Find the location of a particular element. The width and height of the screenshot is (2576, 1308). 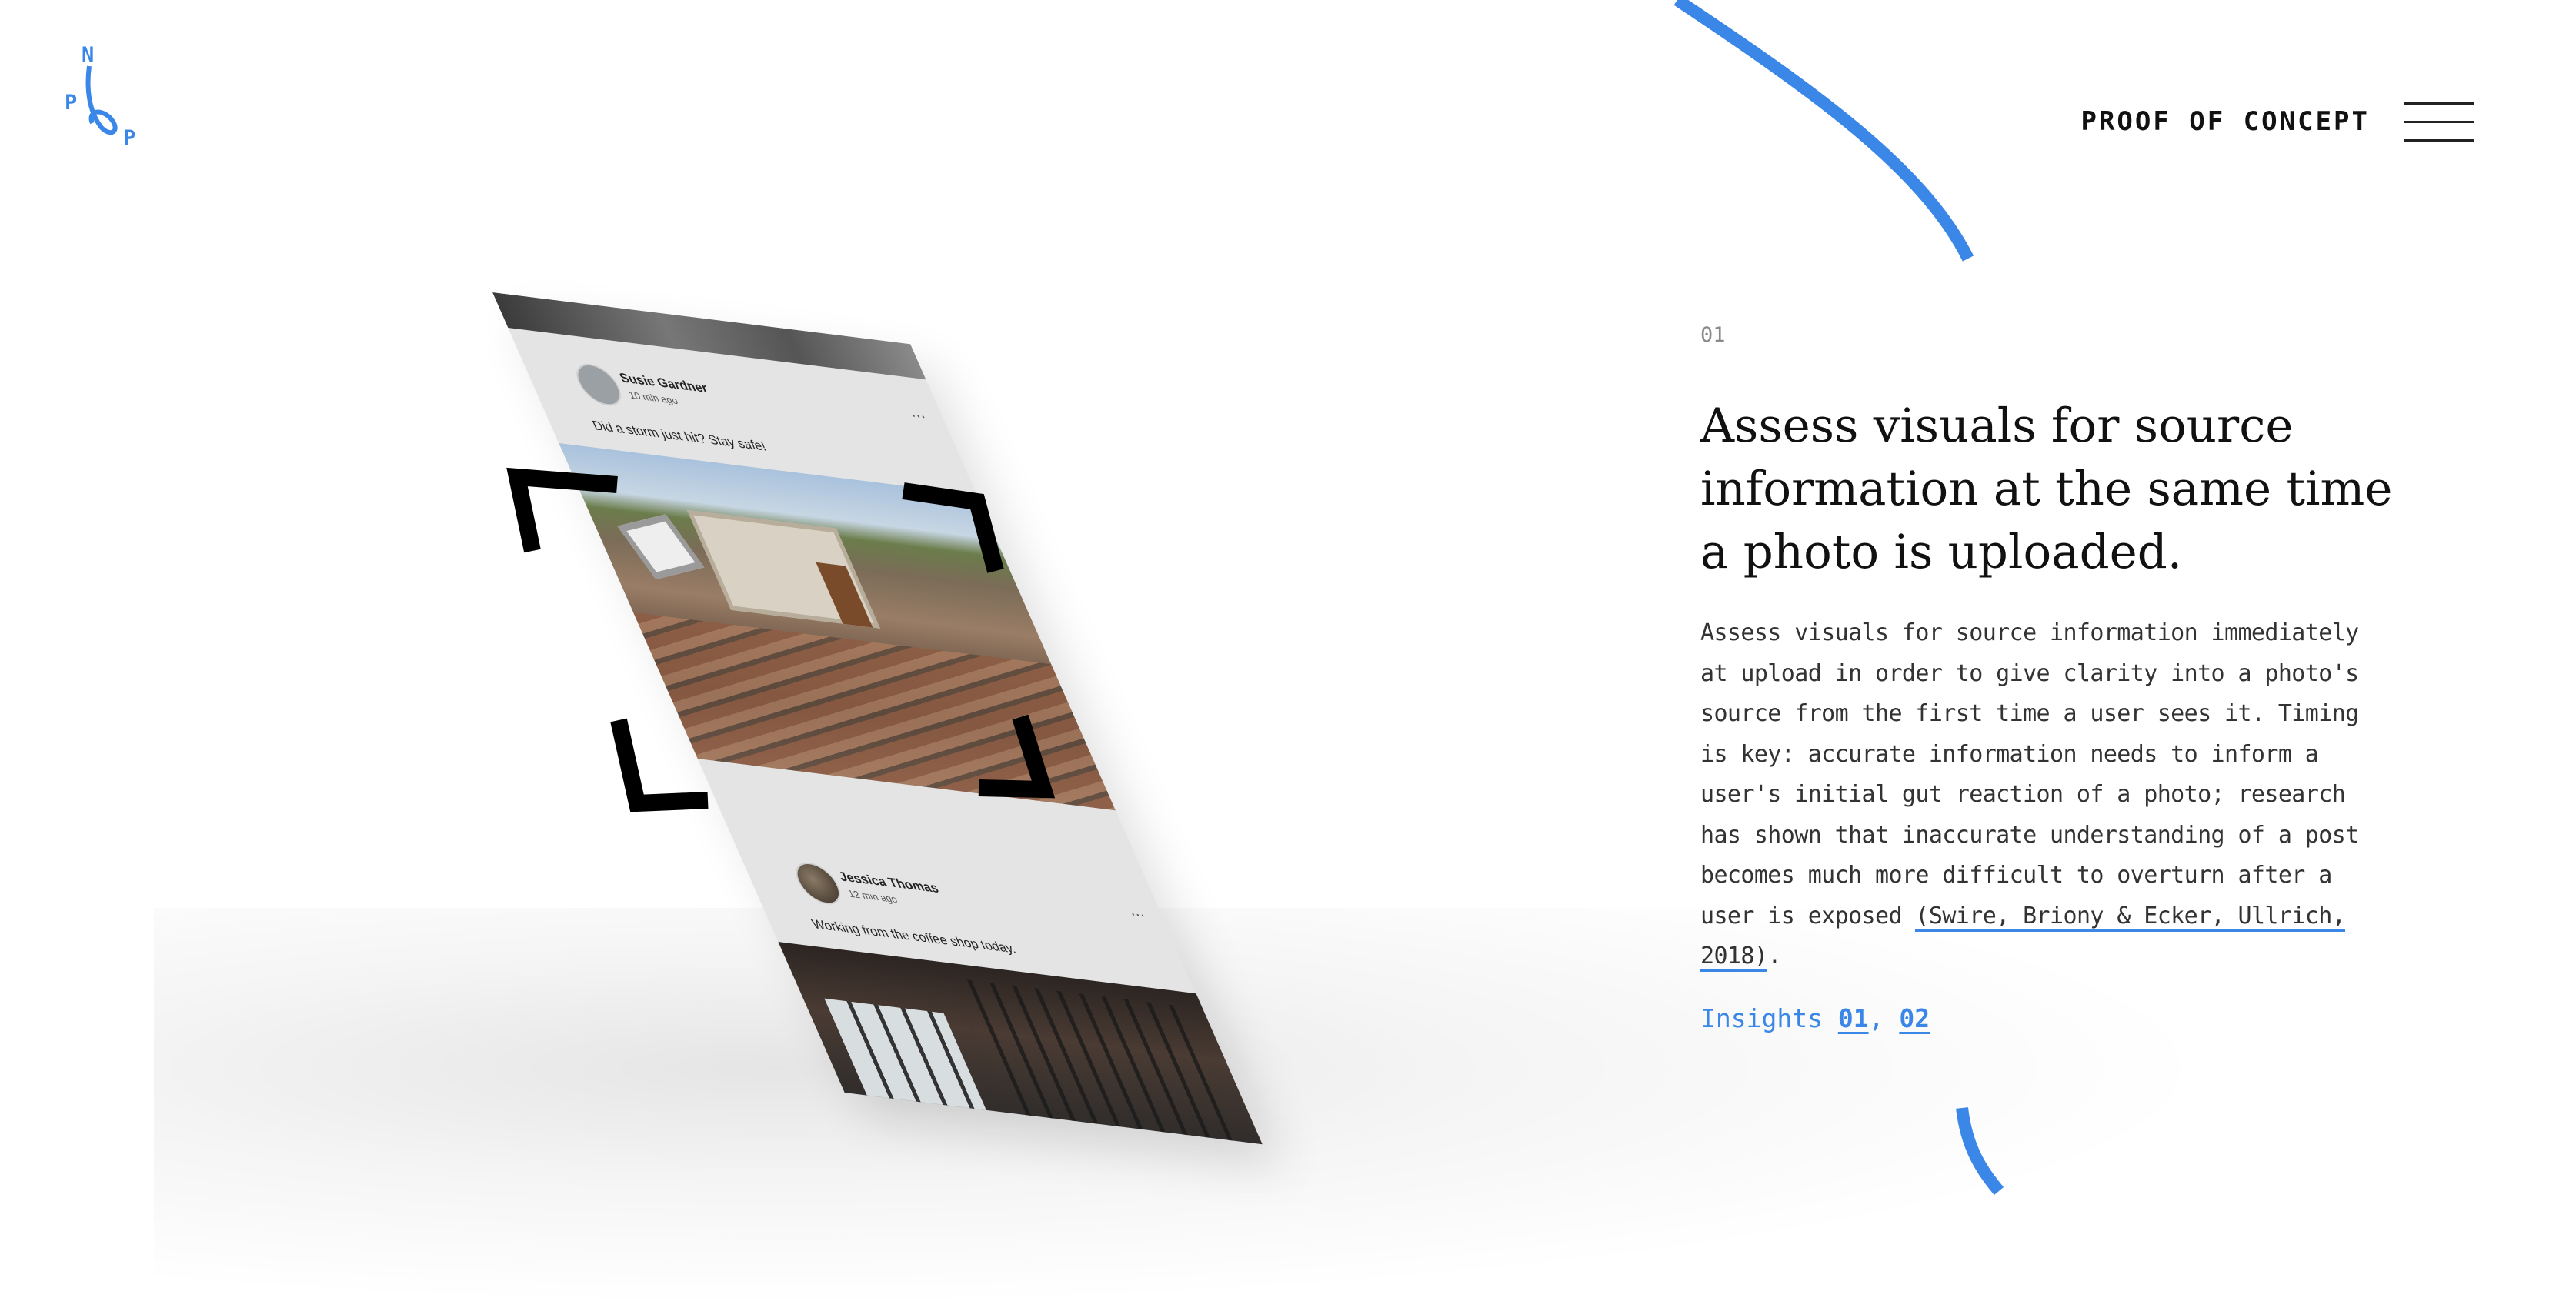

hamburger-menu-icon is located at coordinates (2441, 123).